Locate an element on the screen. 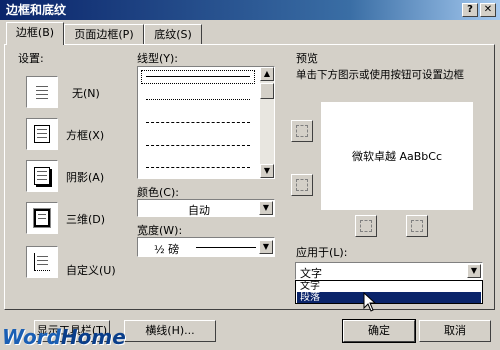 This screenshot has width=500, height=350. tab-borders: 边框(B) is located at coordinates (35, 33).